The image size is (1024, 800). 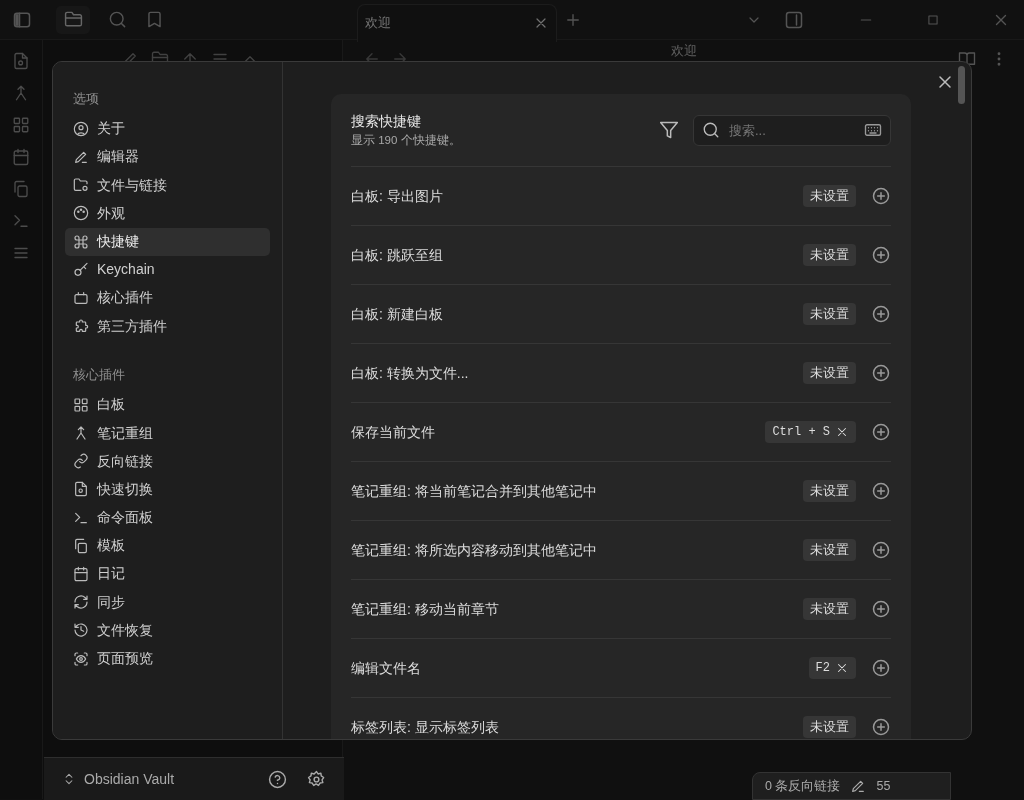 What do you see at coordinates (81, 269) in the screenshot?
I see `key-icon` at bounding box center [81, 269].